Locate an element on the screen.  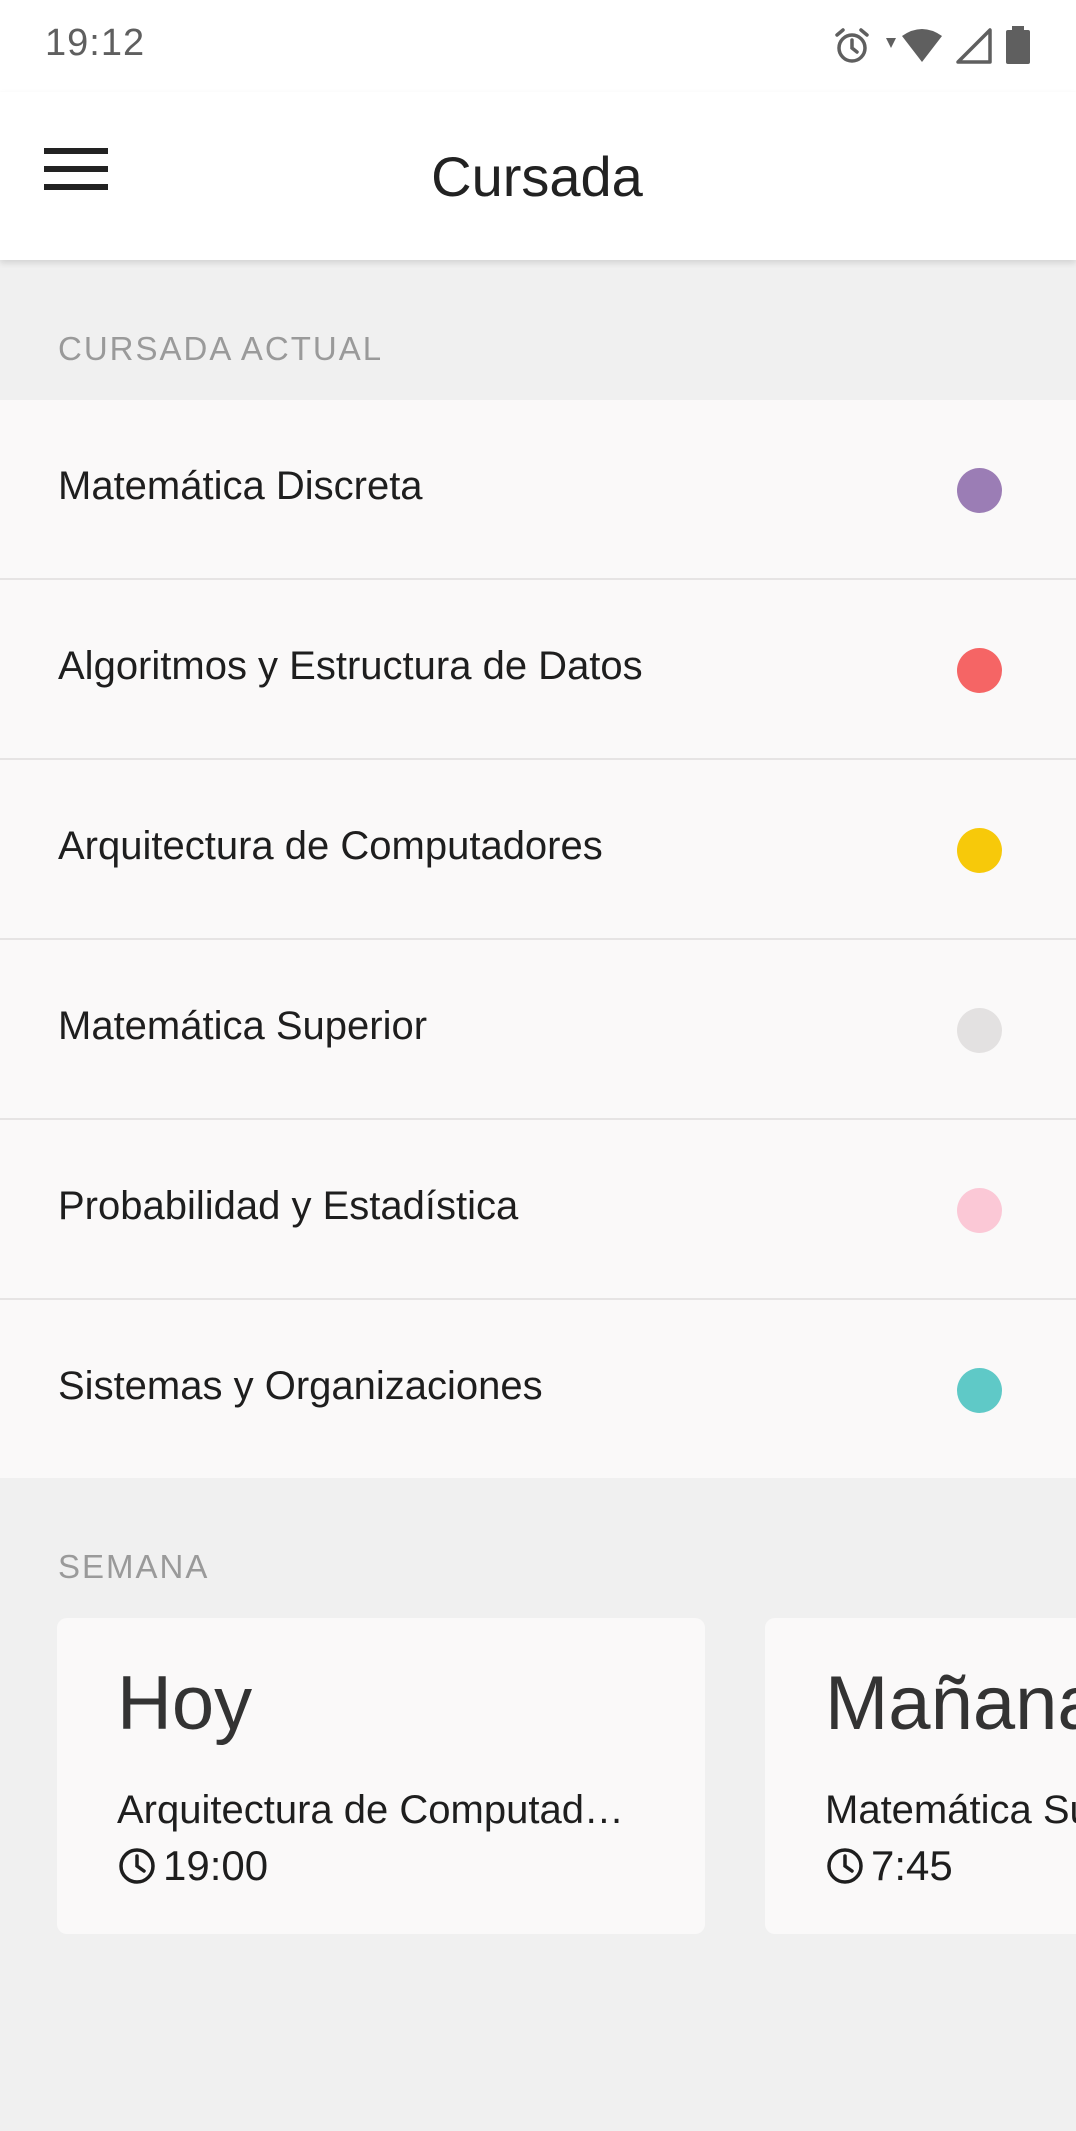
list-item: Algoritmos y Estructura de Datos is located at coordinates (538, 670).